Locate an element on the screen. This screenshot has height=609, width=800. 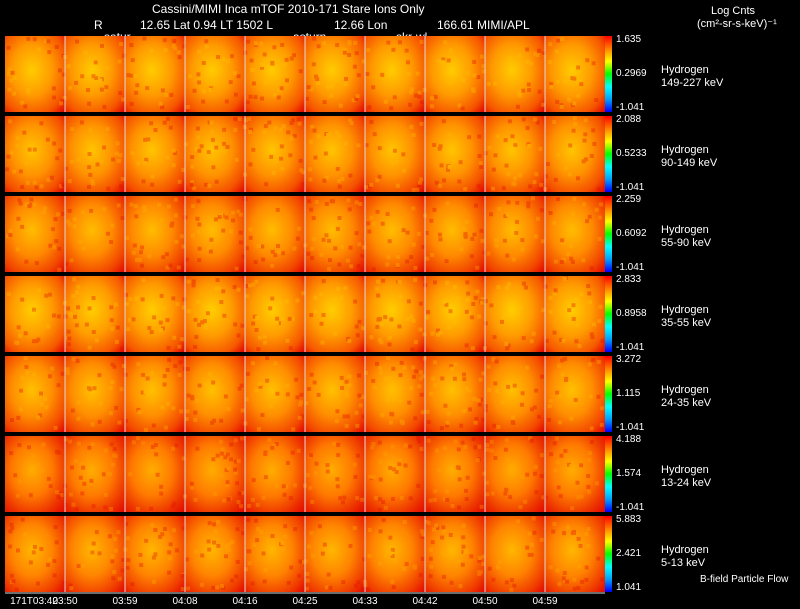
colorbar-max-label: 5.883 is located at coordinates (629, 519).